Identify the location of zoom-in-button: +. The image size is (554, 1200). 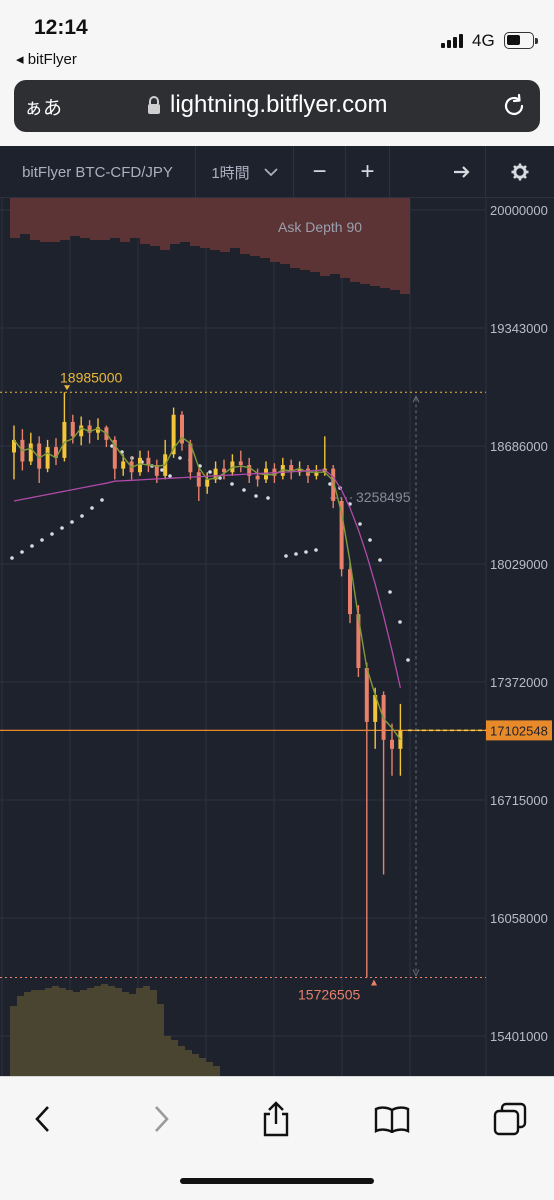
(368, 172).